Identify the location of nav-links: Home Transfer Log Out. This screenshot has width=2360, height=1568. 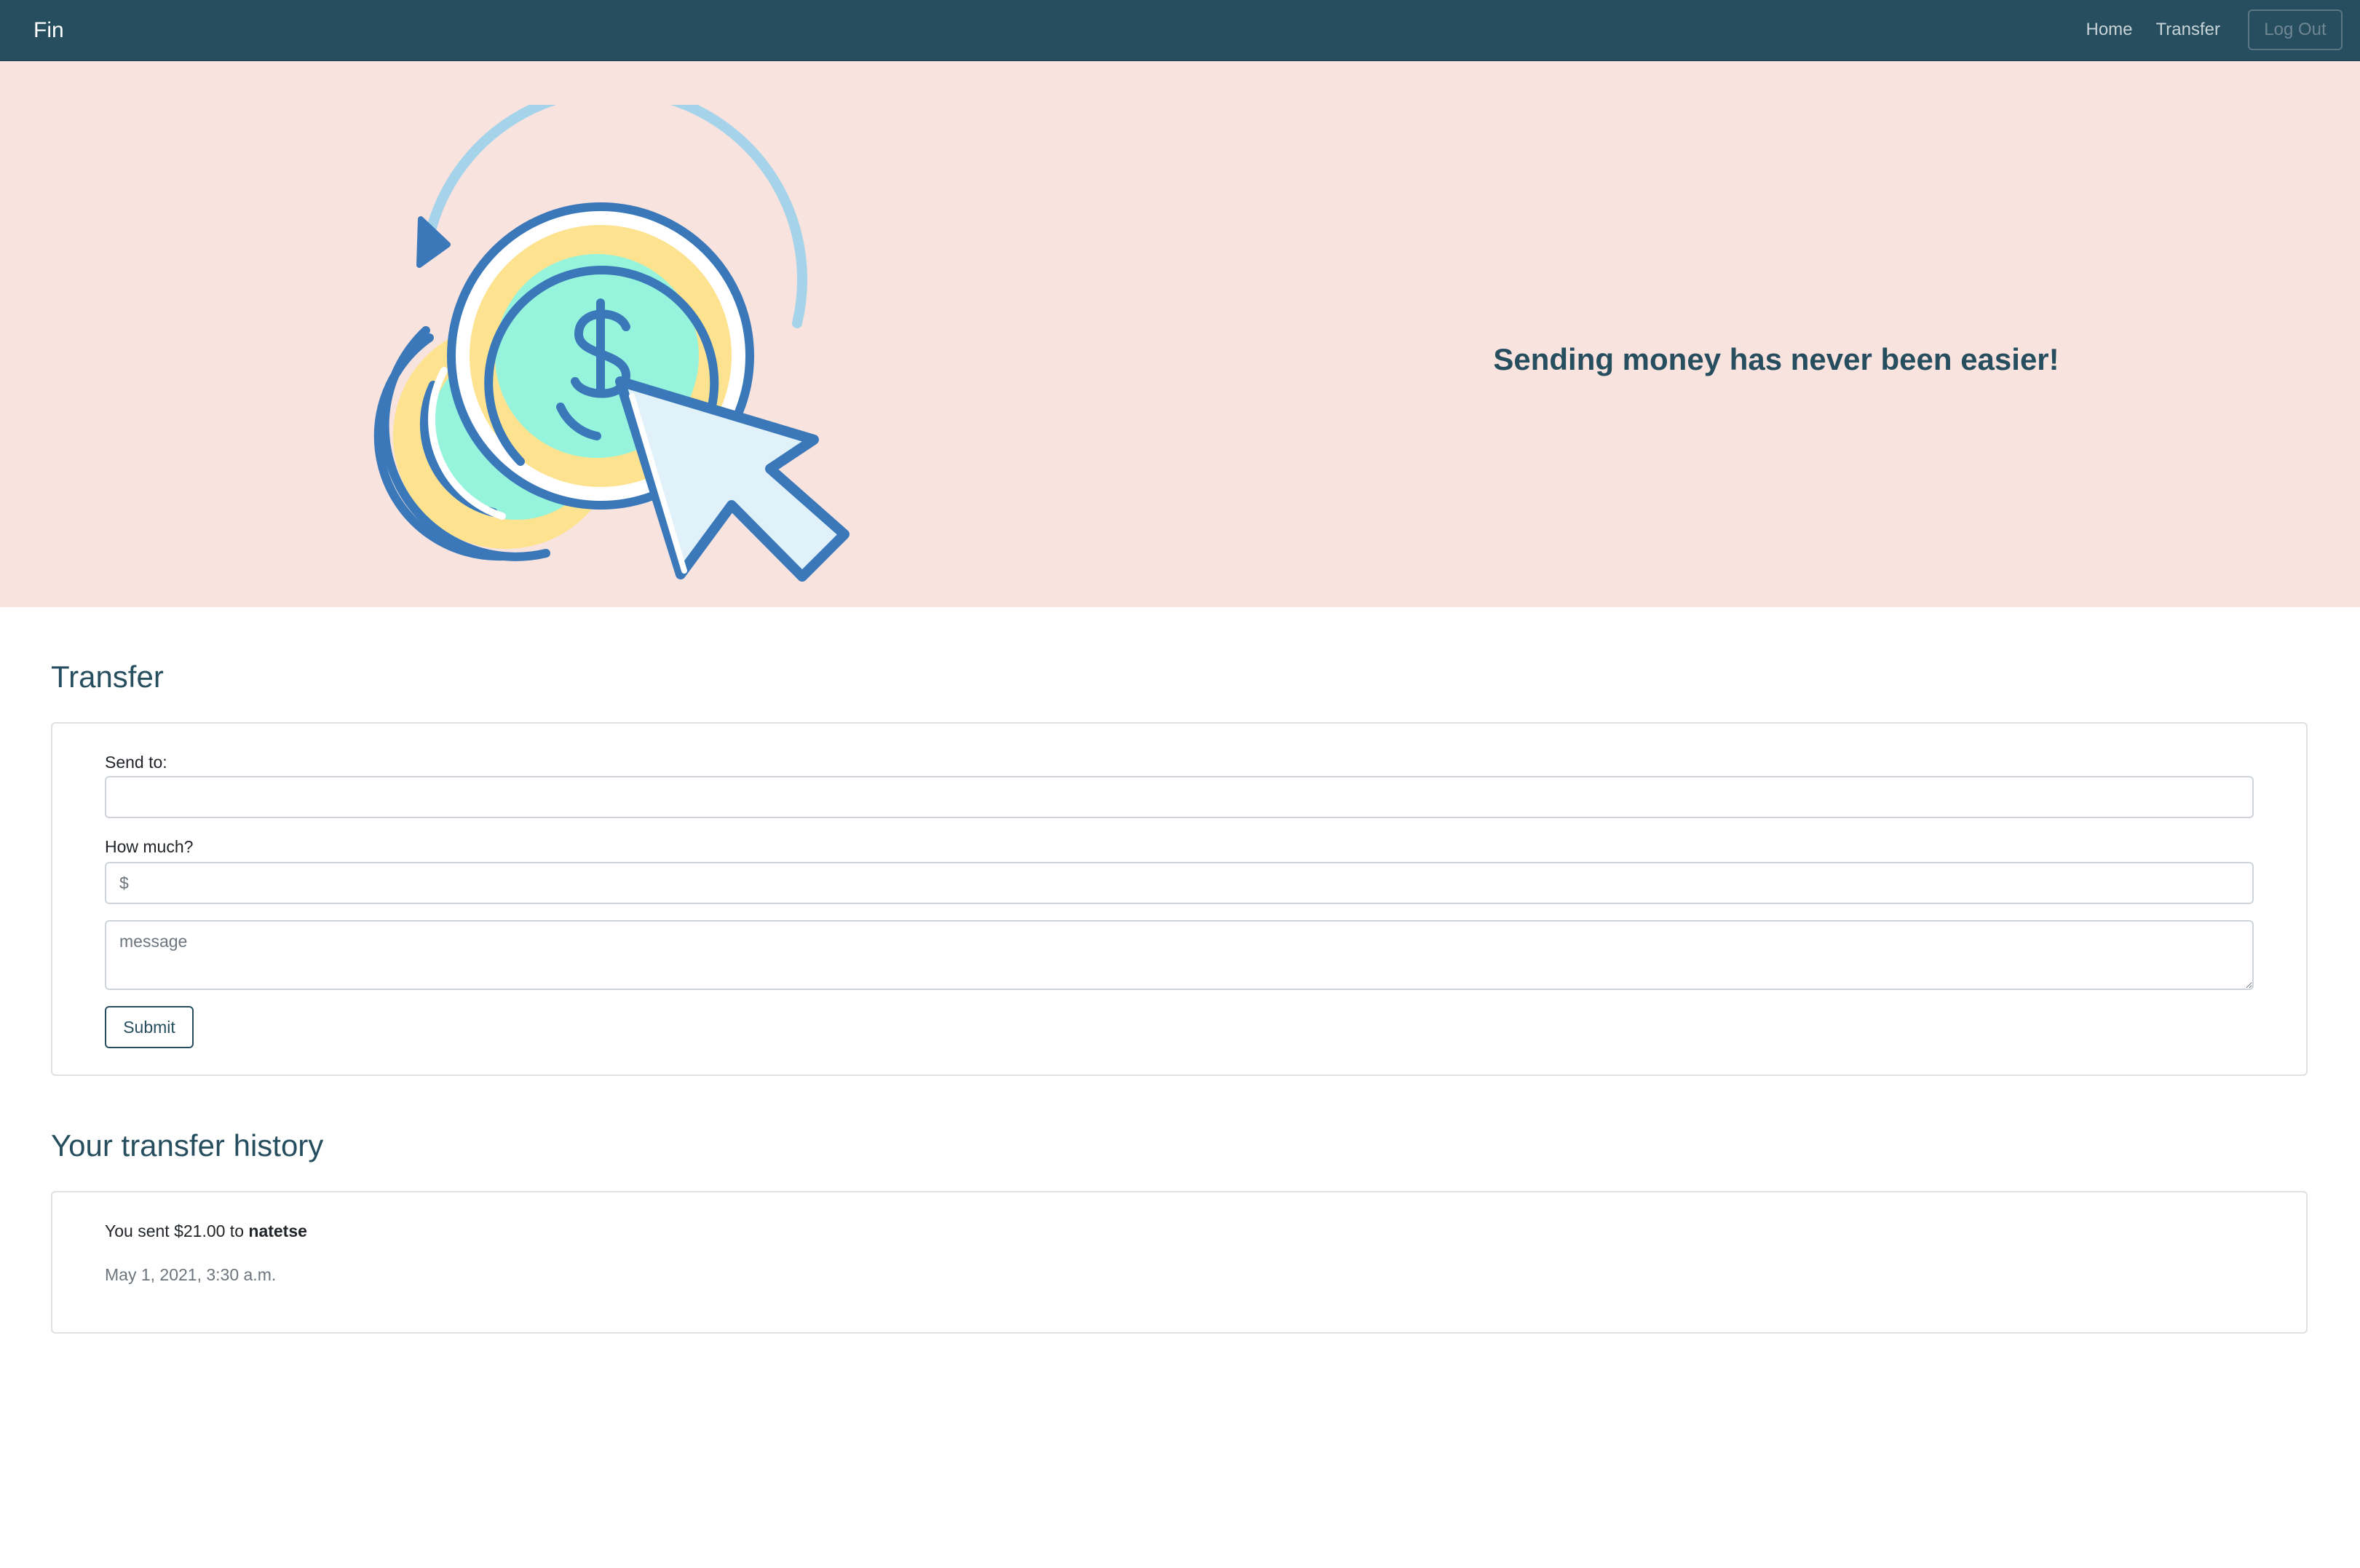
(2214, 30).